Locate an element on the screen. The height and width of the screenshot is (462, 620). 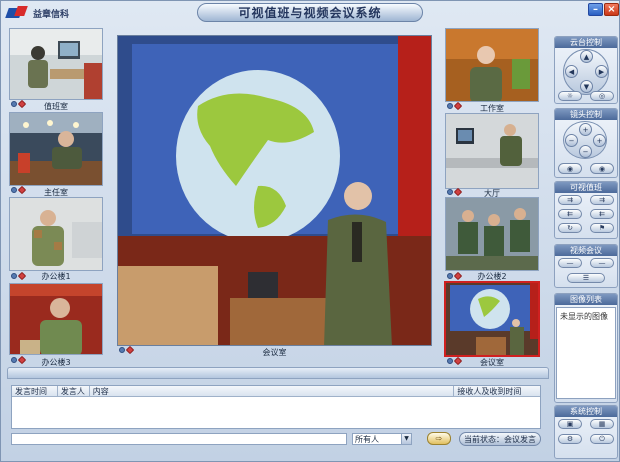
duty-btn-2: ⇉ is located at coordinates (602, 200).